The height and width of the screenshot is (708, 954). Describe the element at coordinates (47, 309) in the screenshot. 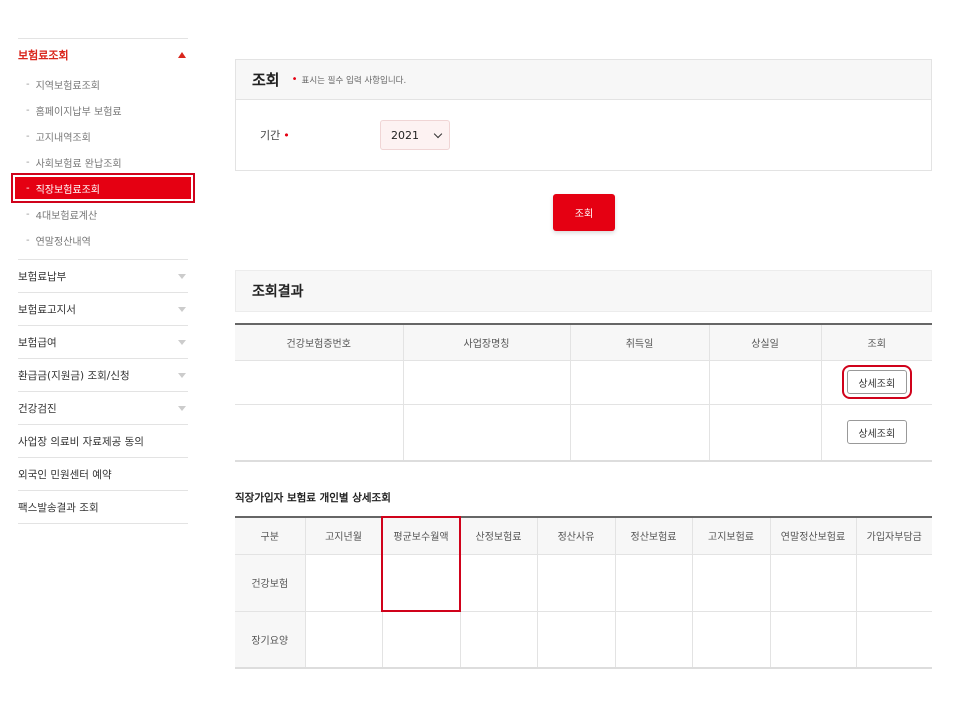

I see `sidebar-item-label: 보험료고지서` at that location.